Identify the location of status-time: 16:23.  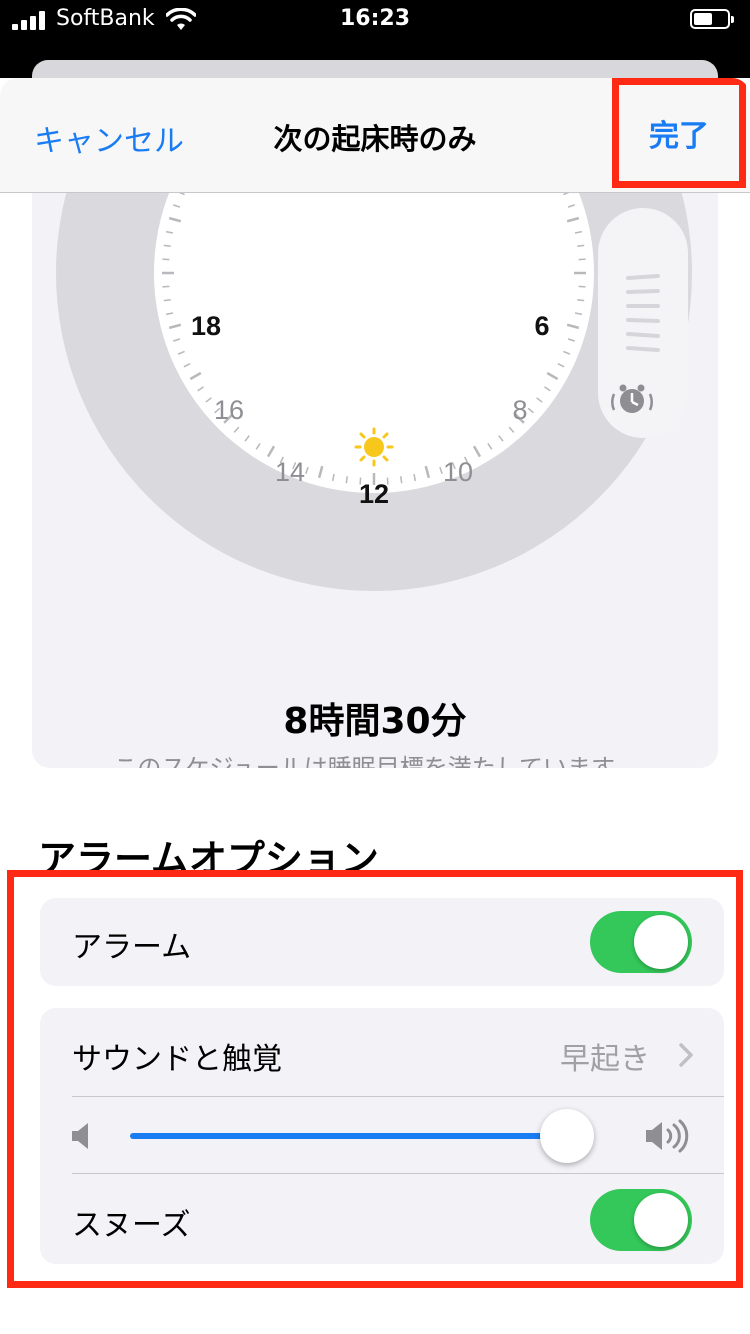
(375, 18).